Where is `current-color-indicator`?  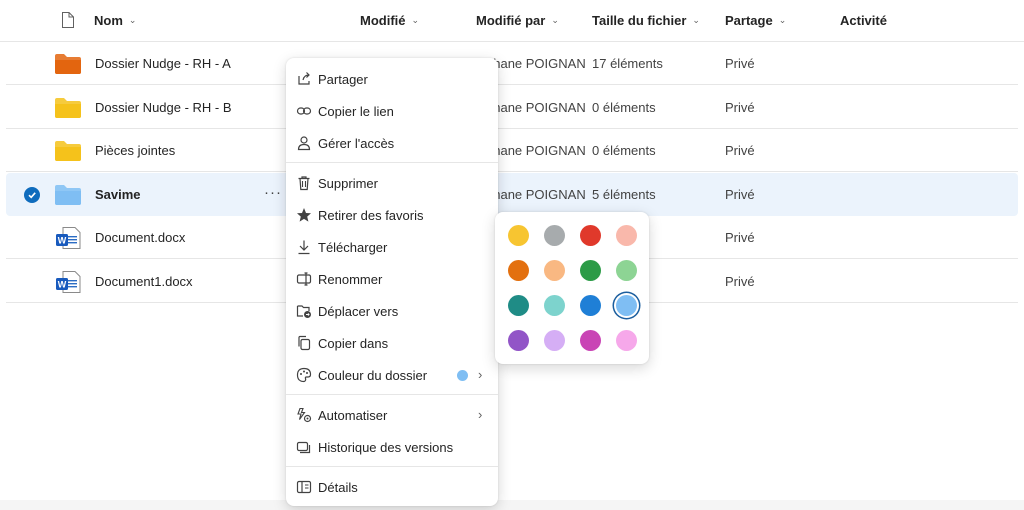
current-color-indicator is located at coordinates (462, 375).